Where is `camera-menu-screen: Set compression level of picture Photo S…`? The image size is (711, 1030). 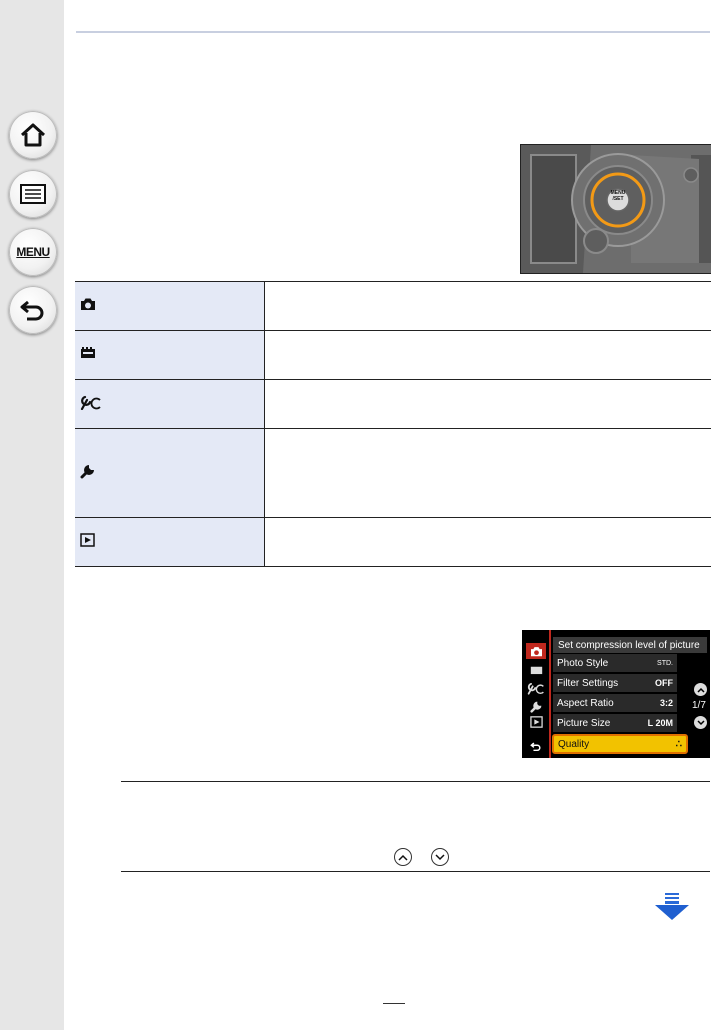
camera-menu-screen: Set compression level of picture Photo S… is located at coordinates (616, 694).